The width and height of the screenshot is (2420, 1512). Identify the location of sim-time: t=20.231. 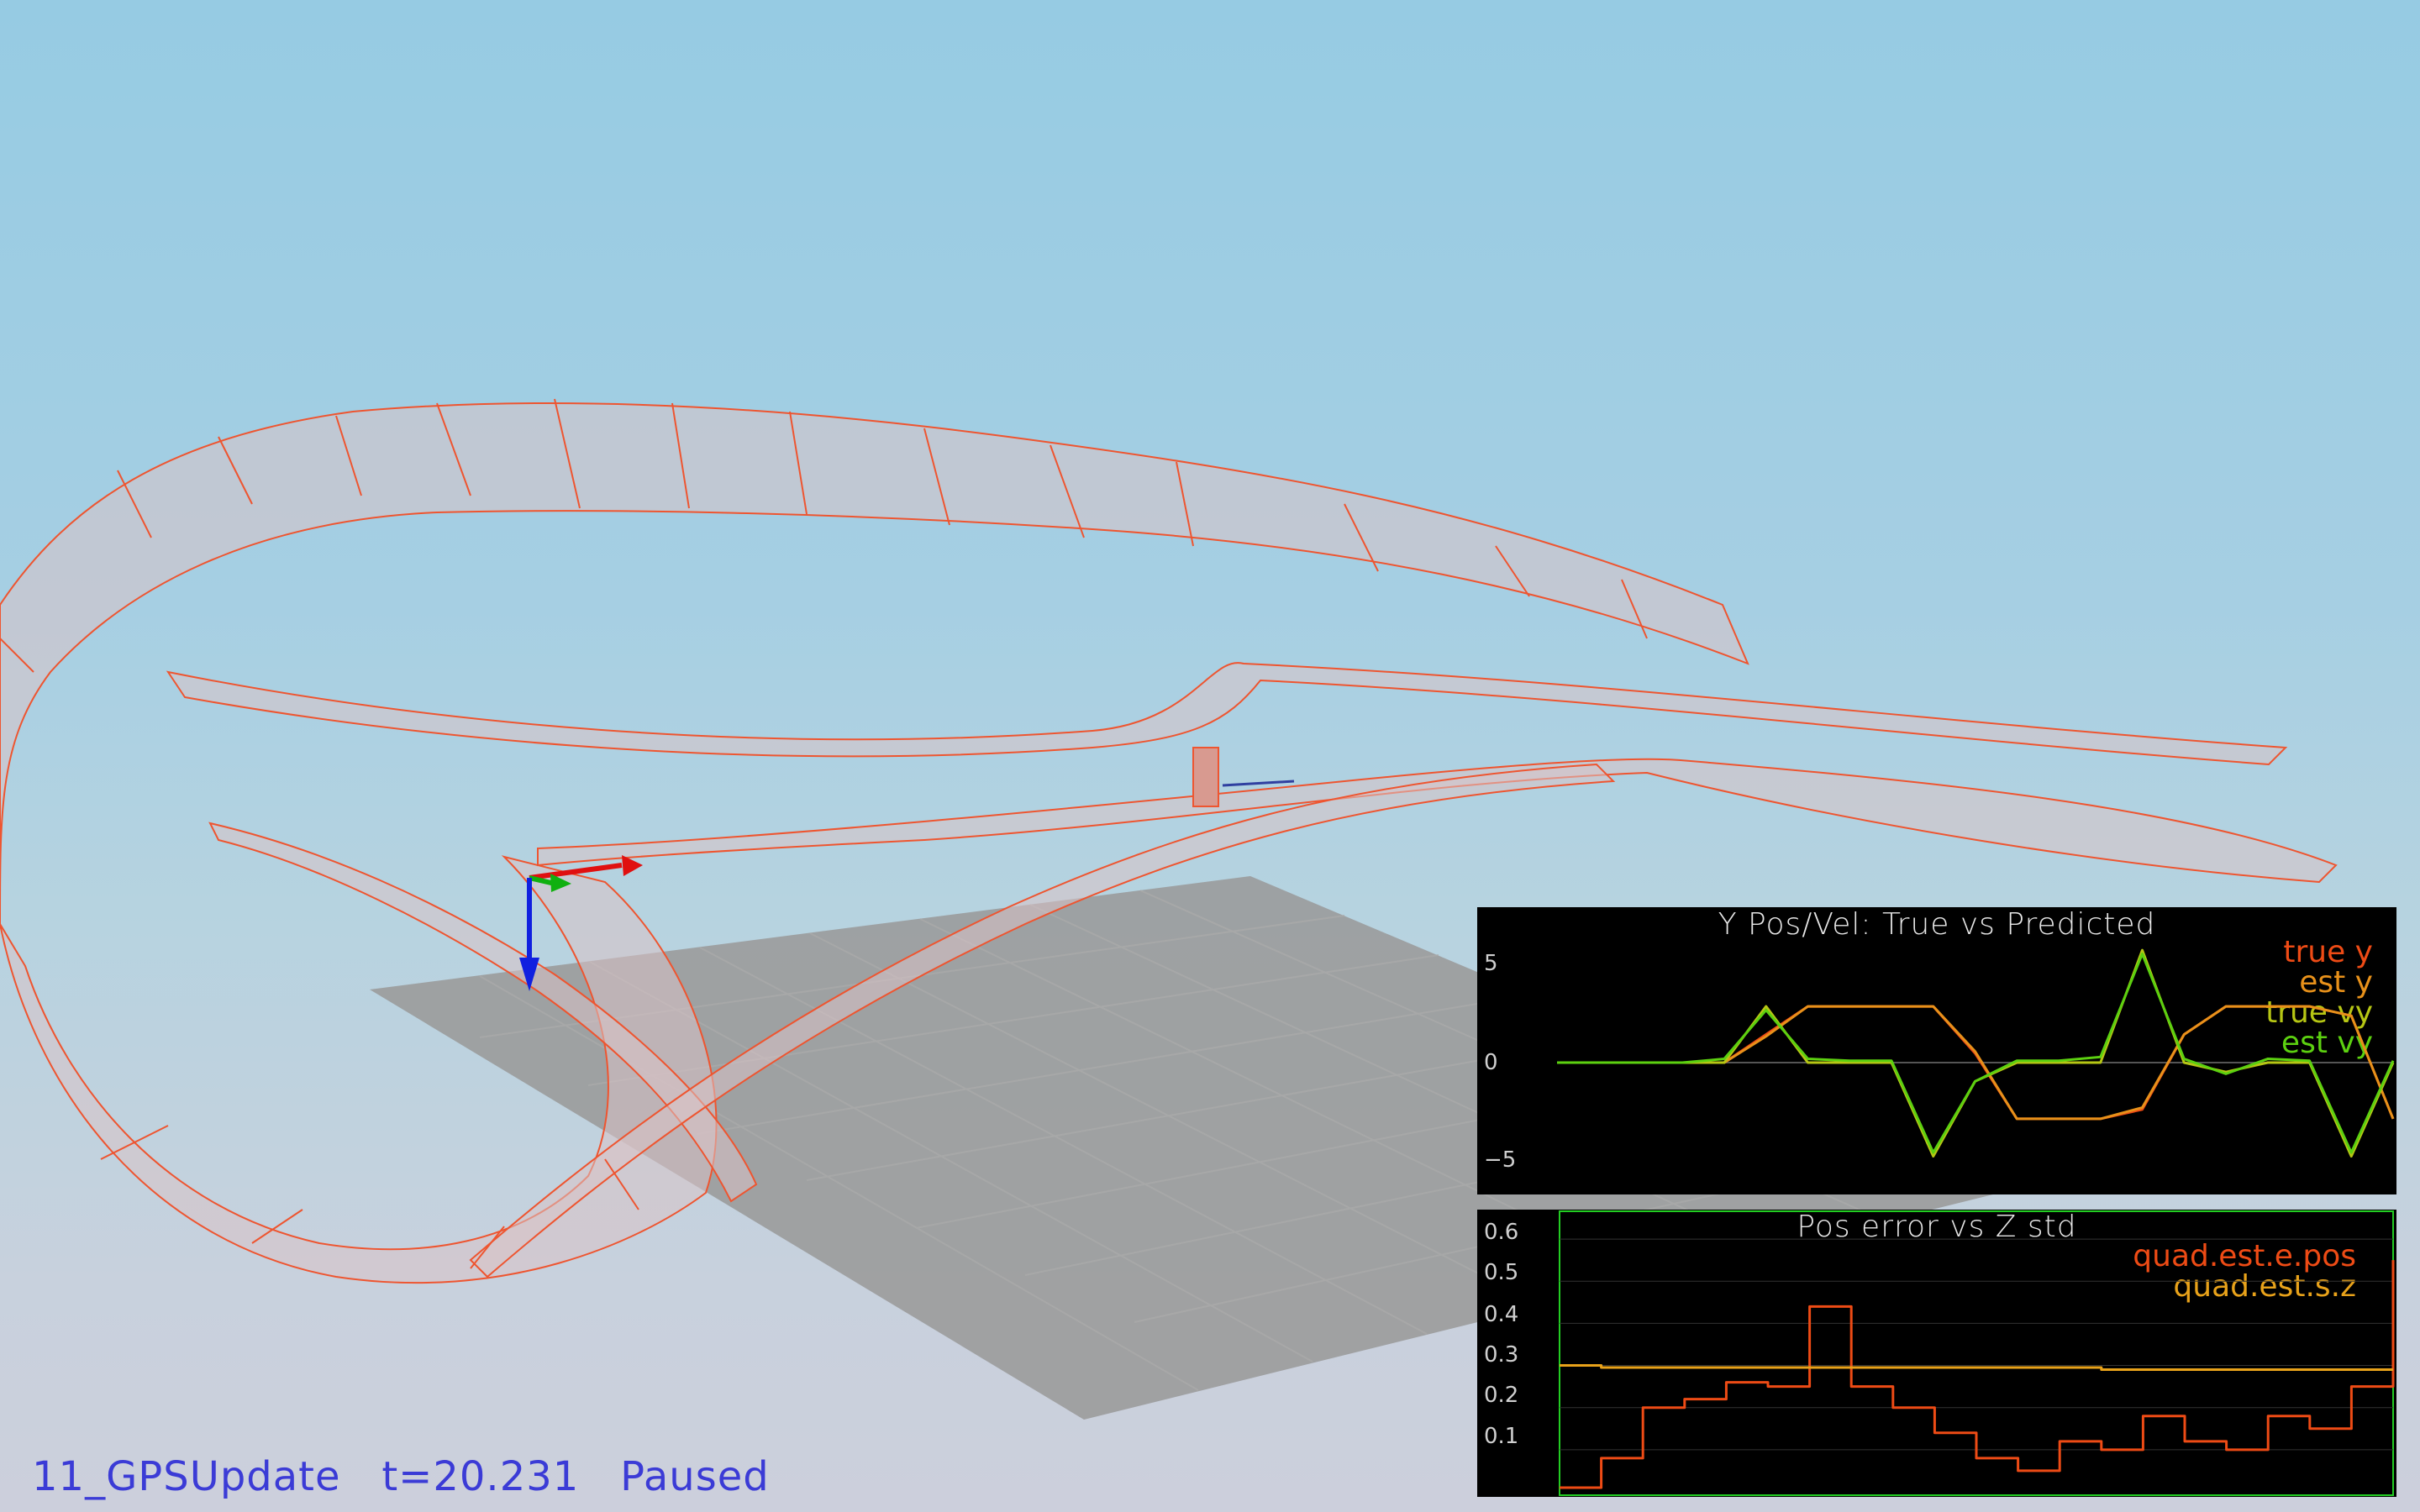
(481, 1476).